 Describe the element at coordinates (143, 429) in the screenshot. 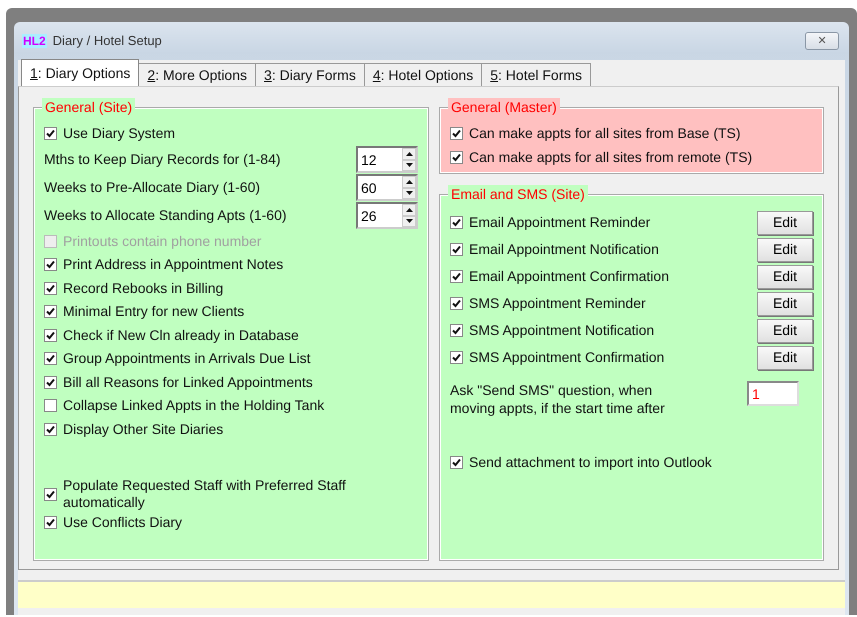

I see `checkbox-label: Display Other Site Diaries` at that location.